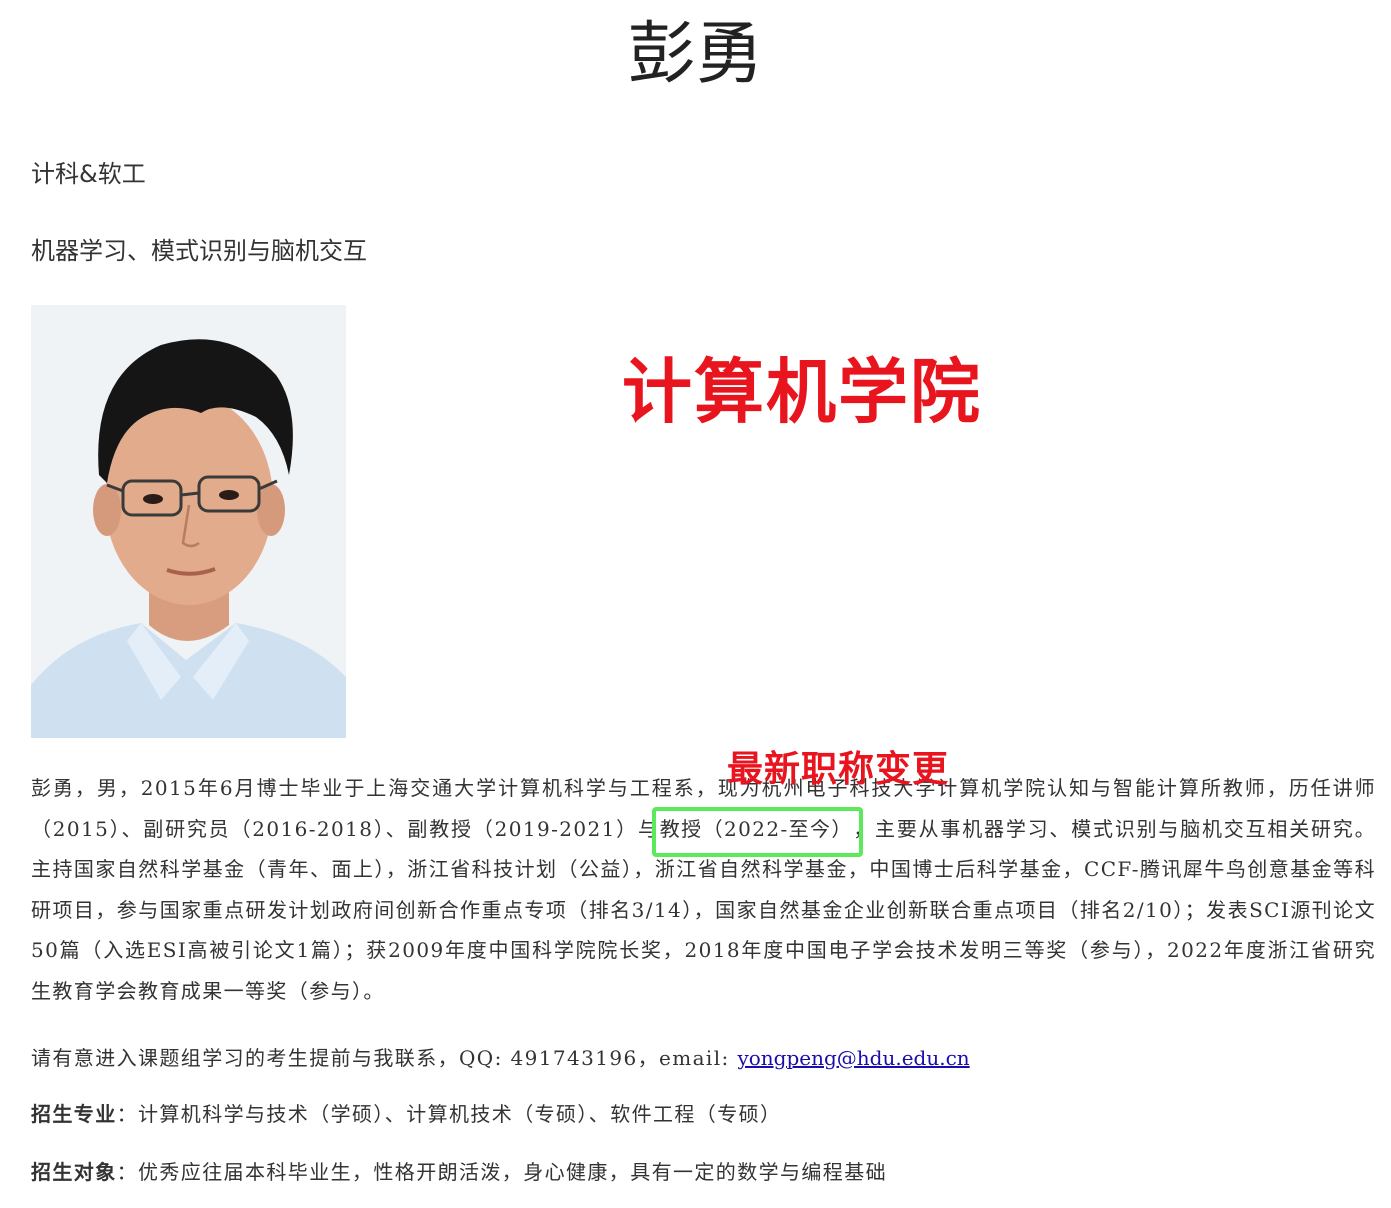  I want to click on email-link: yongpeng@hdu.edu.cn, so click(853, 1058).